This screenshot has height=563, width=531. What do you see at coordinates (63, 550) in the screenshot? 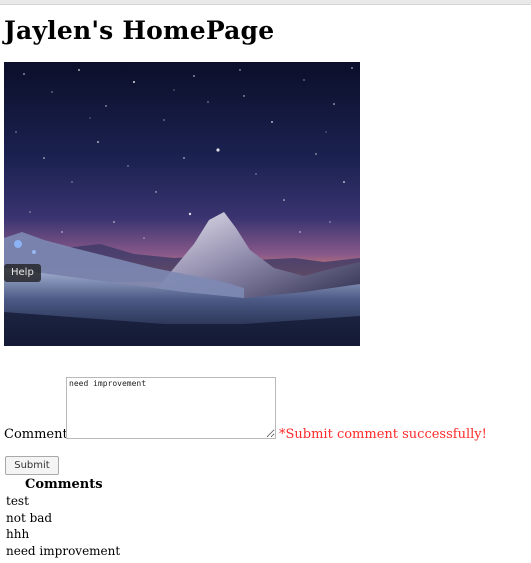
I see `comment-item: need improvement` at bounding box center [63, 550].